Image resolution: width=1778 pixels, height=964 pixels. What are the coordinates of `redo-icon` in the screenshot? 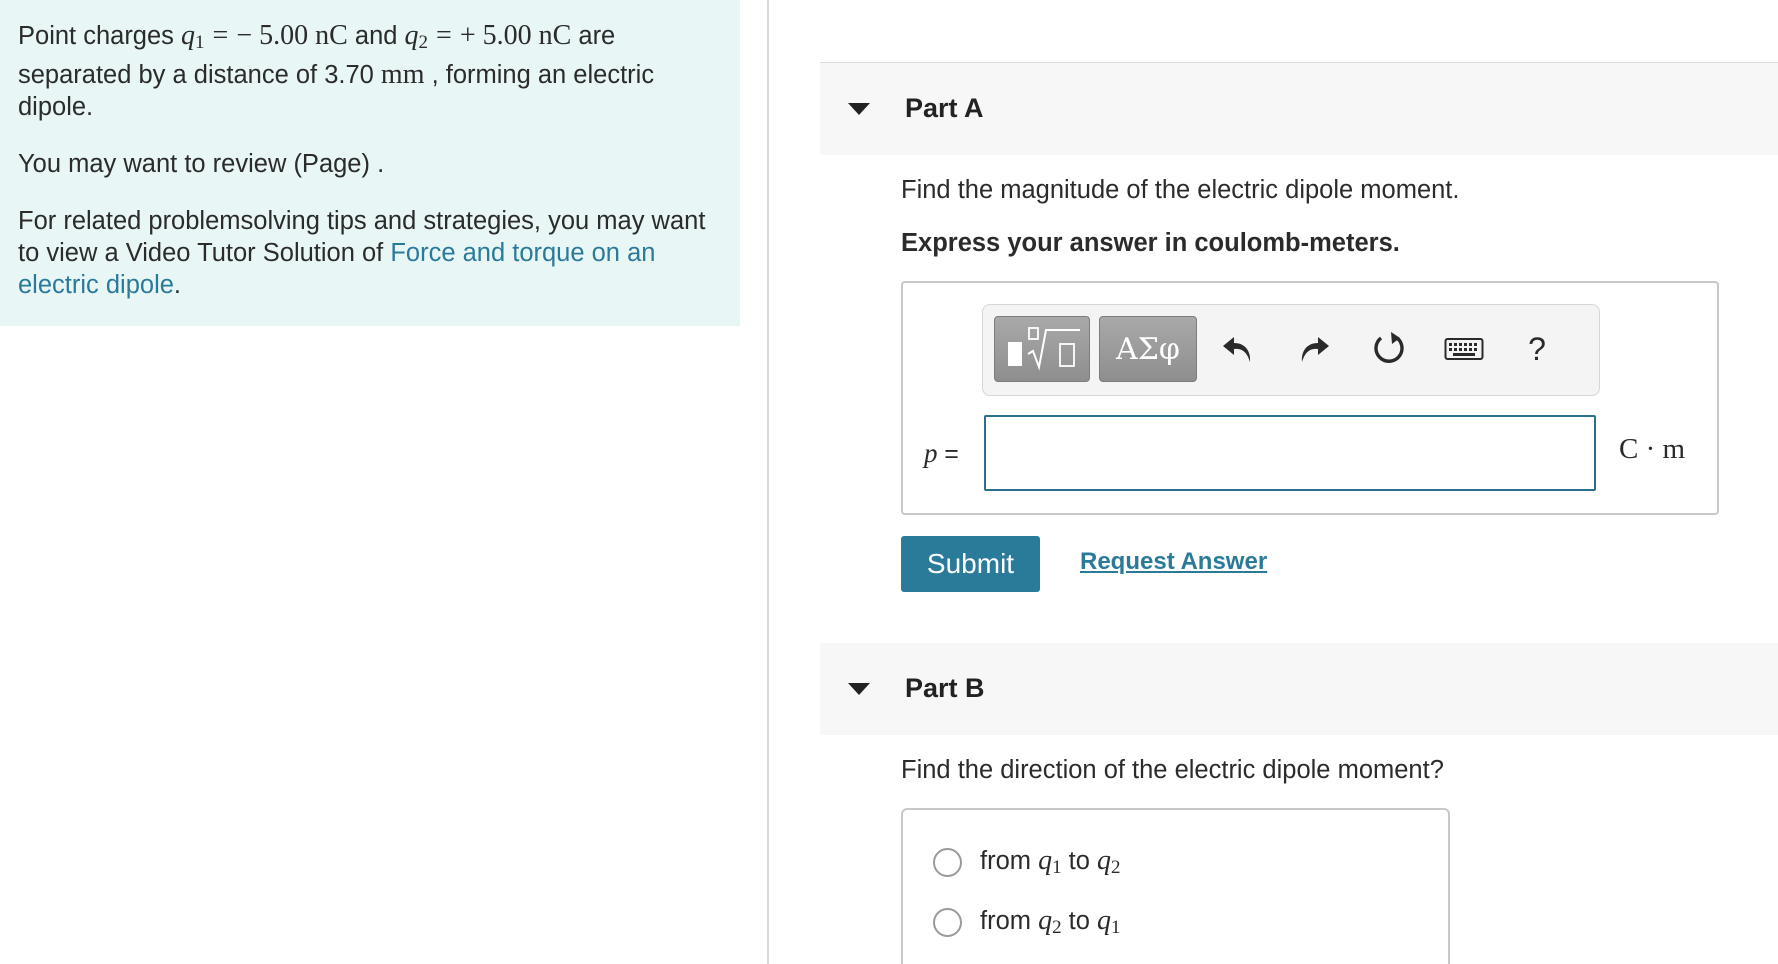 It's located at (1315, 349).